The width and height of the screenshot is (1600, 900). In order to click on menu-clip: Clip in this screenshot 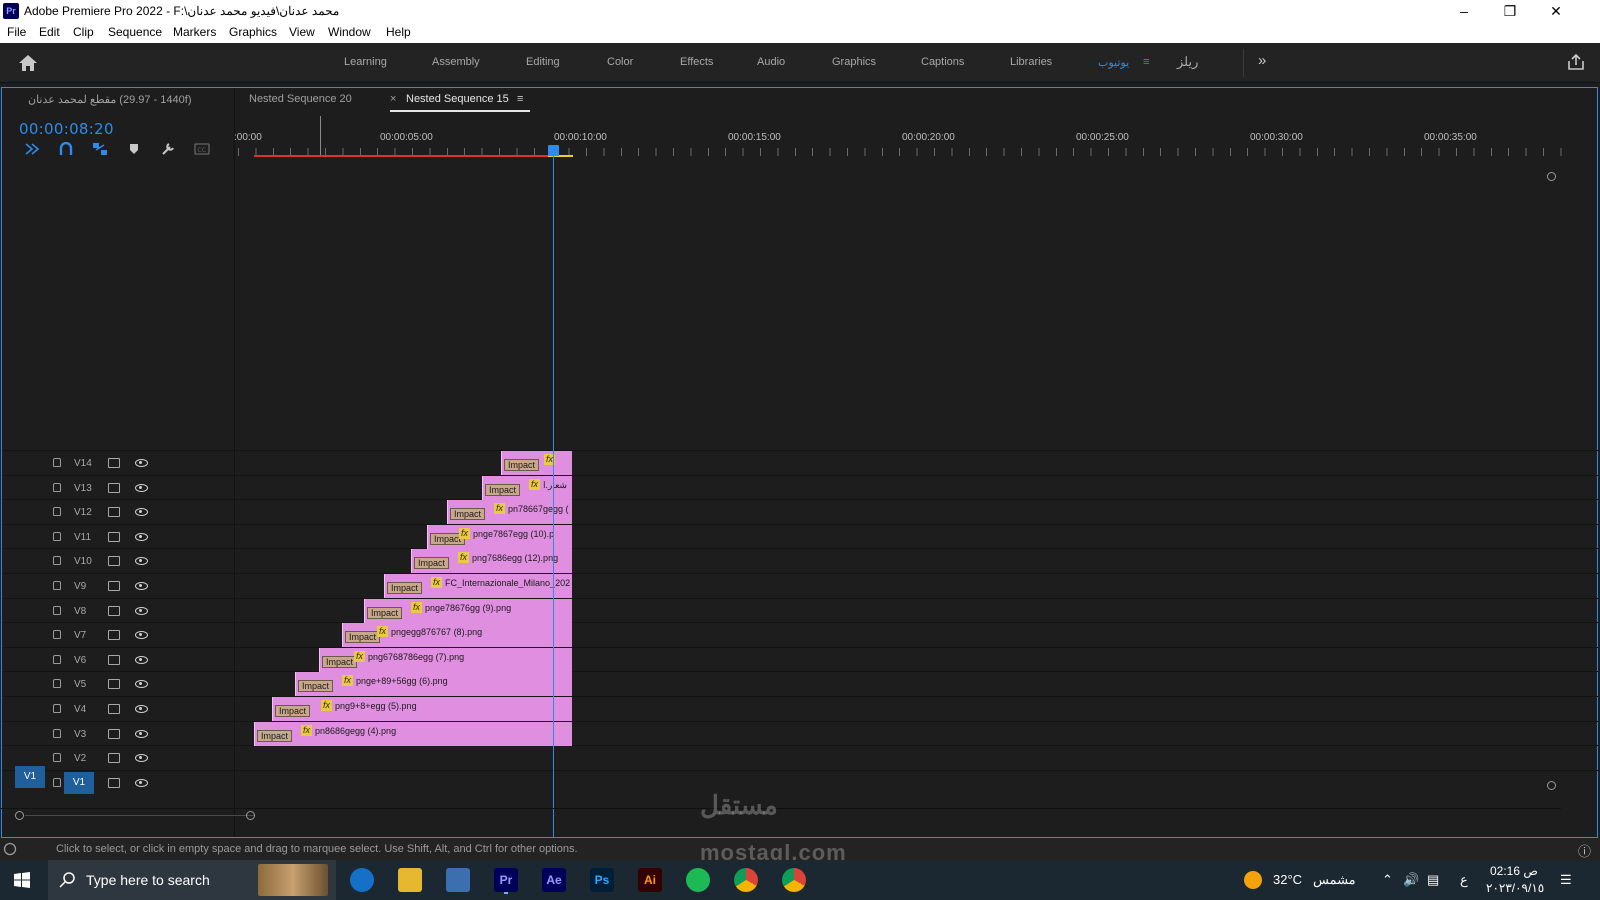, I will do `click(83, 32)`.